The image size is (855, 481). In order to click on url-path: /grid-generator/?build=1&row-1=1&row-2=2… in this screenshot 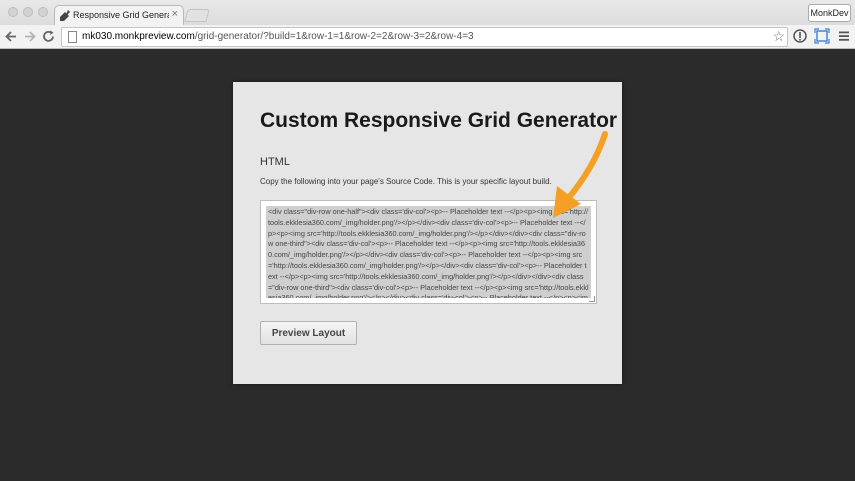, I will do `click(334, 36)`.